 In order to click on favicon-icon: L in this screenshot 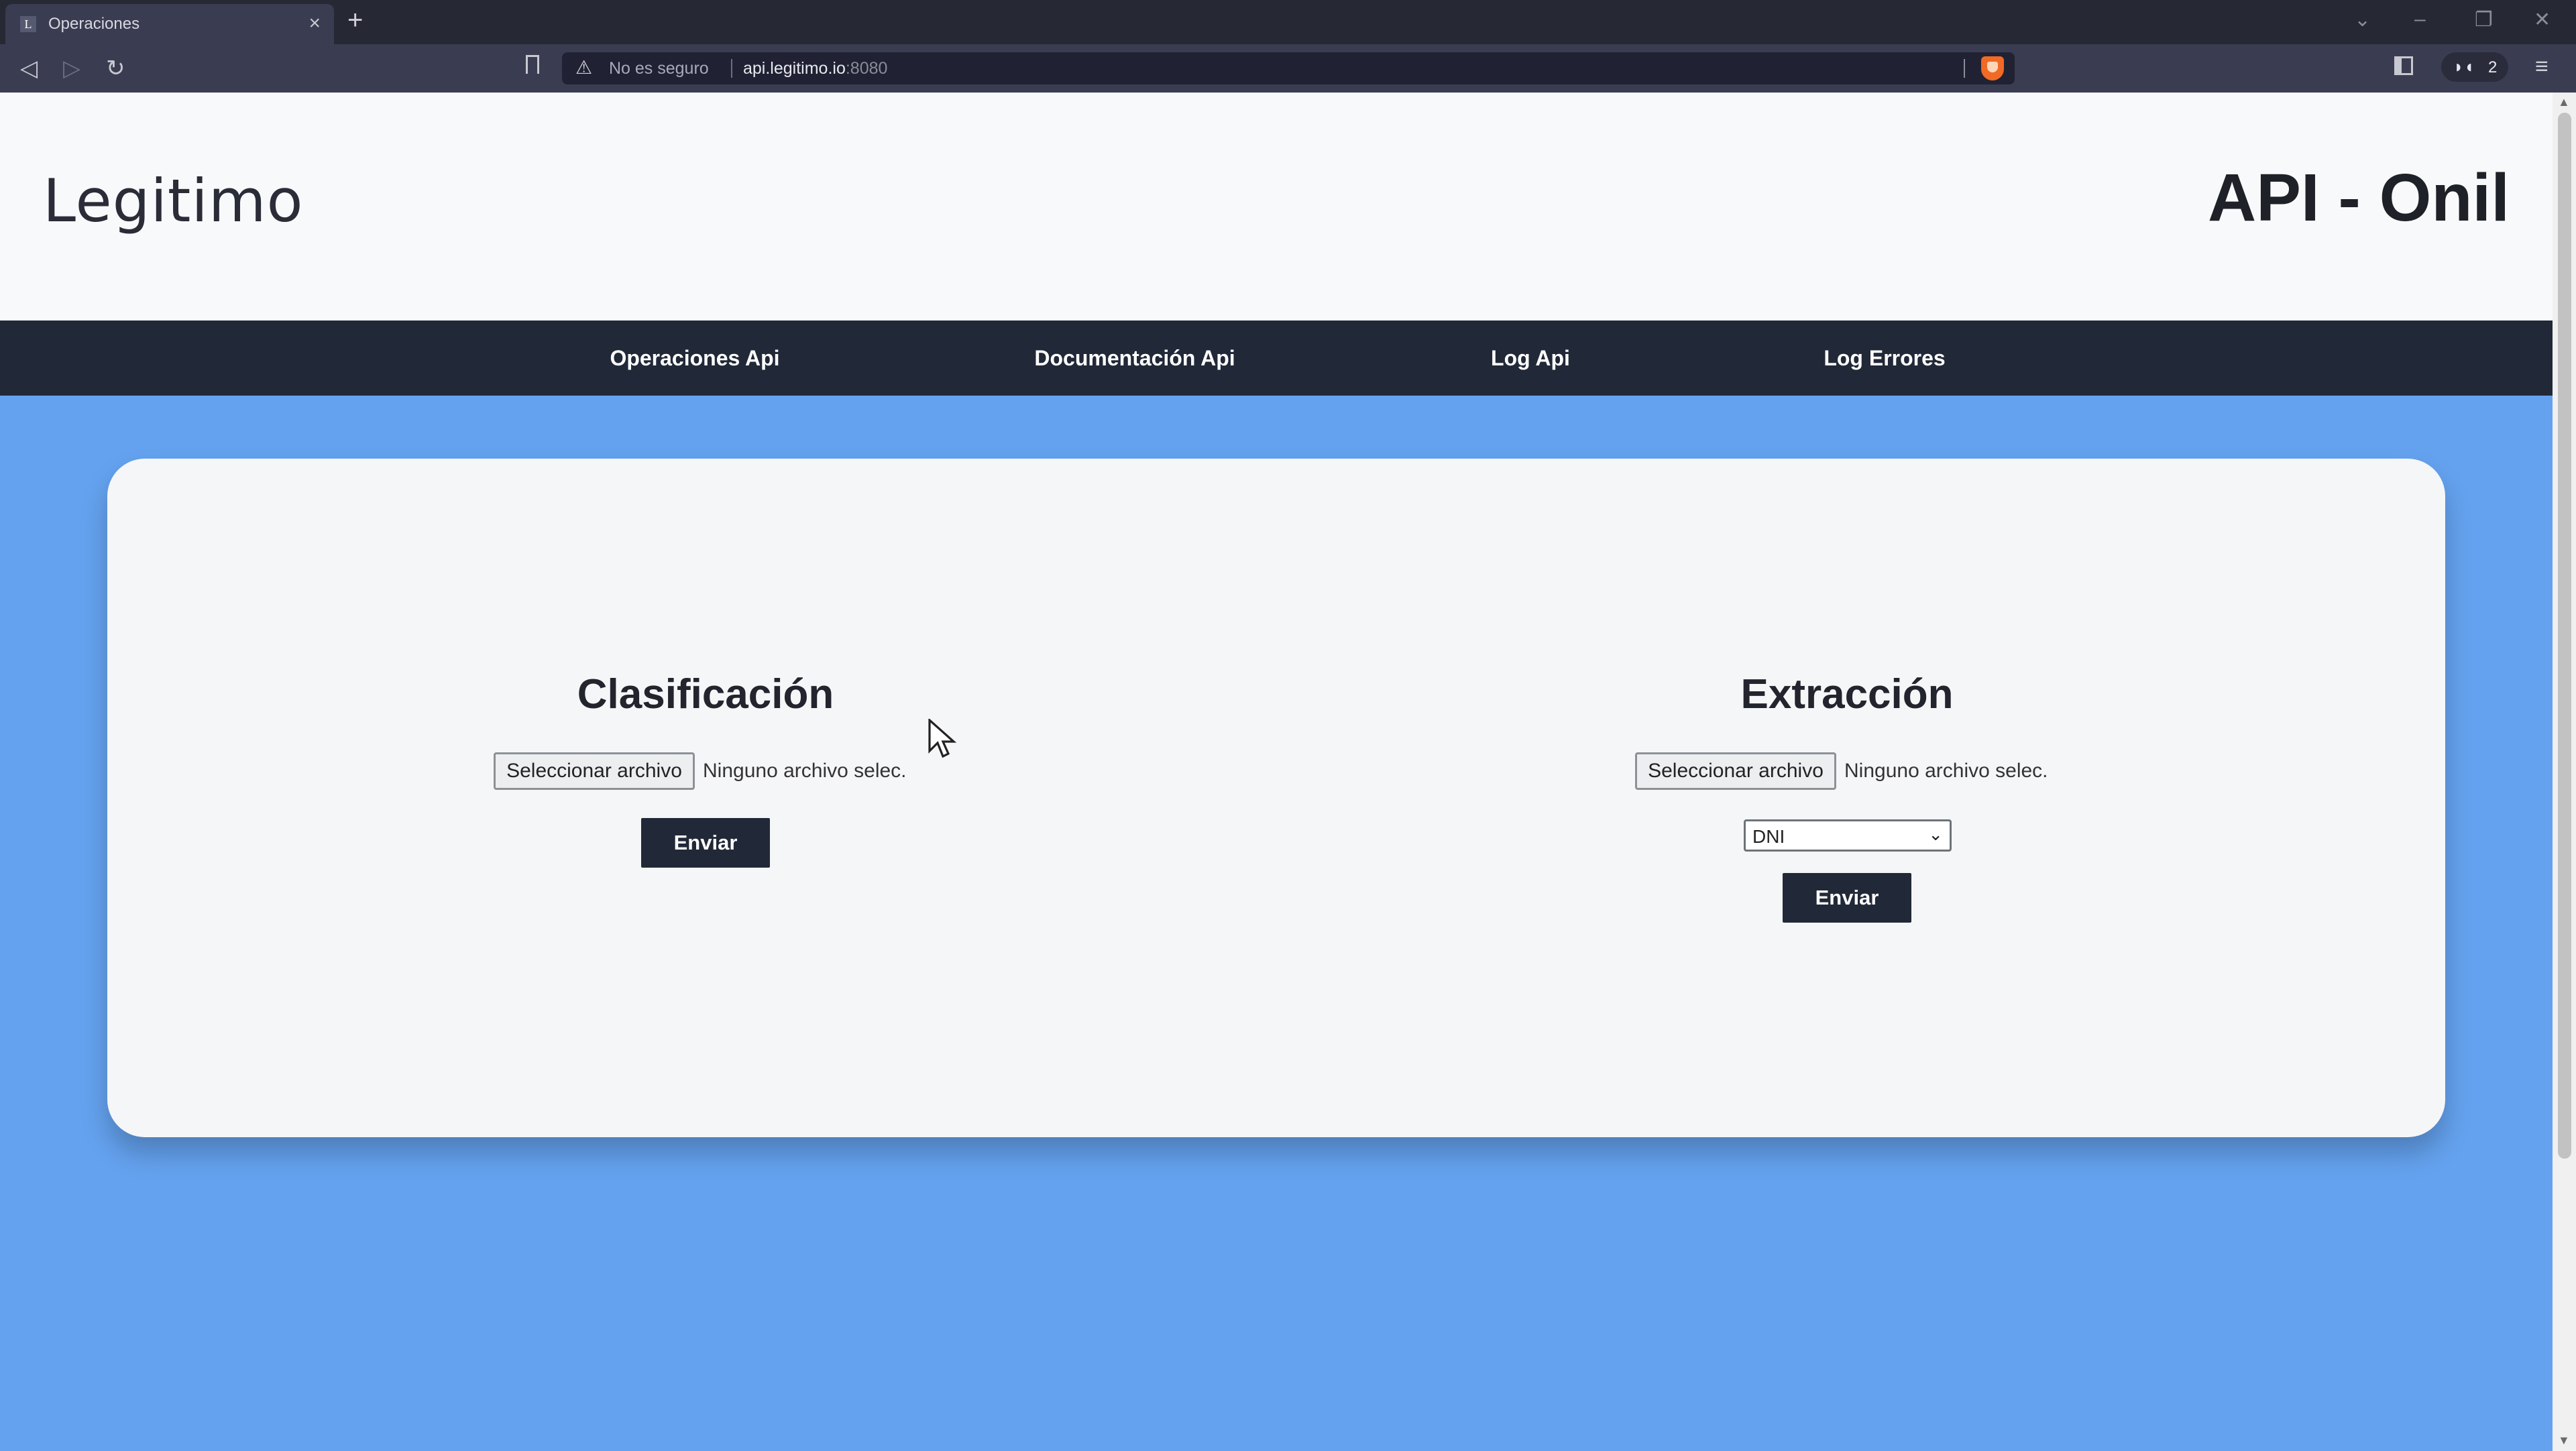, I will do `click(28, 24)`.